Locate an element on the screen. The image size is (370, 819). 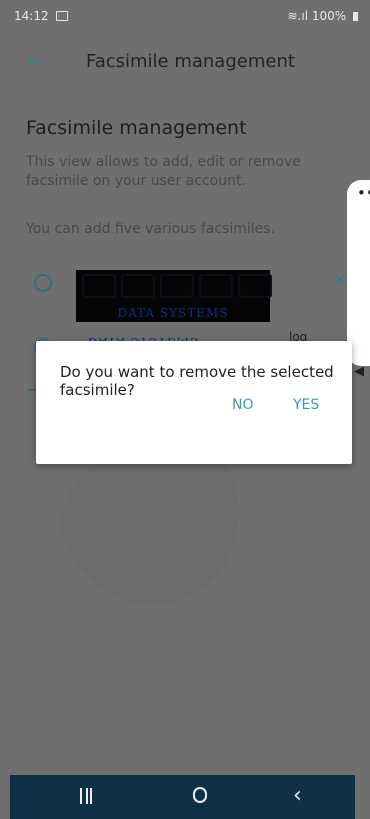
status-right: ≋.ıl 100% is located at coordinates (322, 16).